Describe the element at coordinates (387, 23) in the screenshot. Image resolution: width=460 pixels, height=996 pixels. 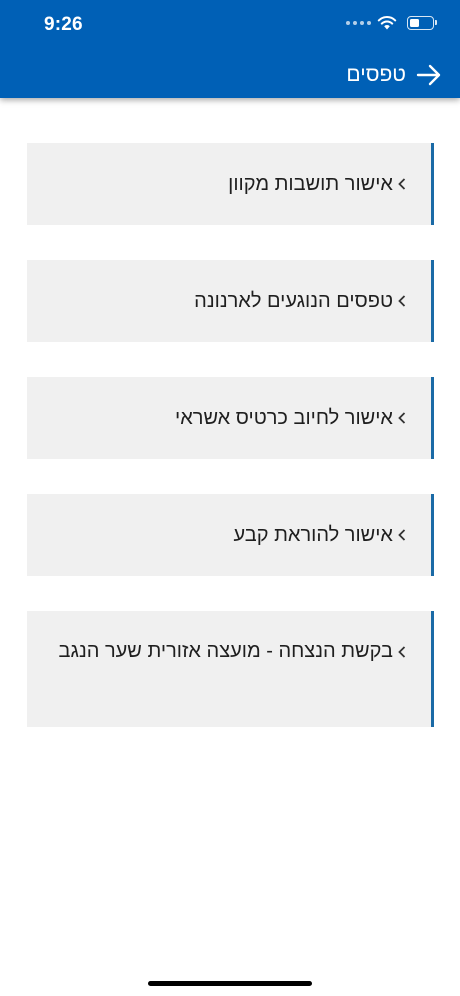
I see `wifi-icon` at that location.